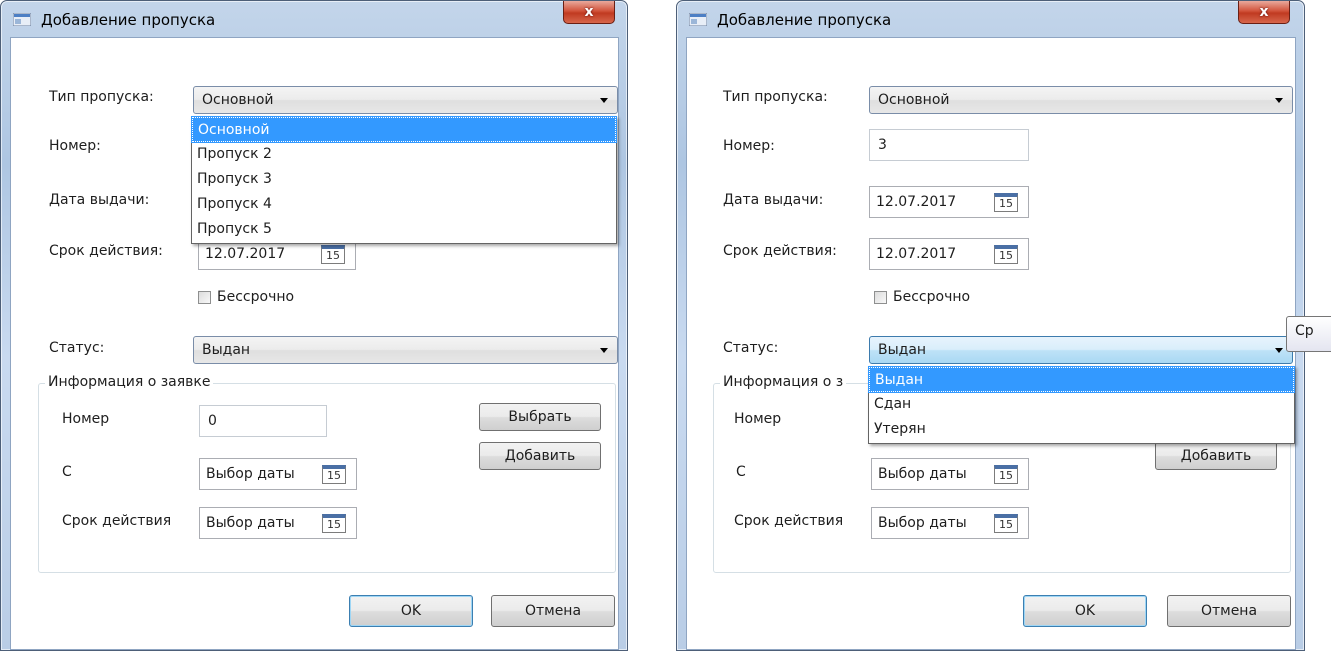  Describe the element at coordinates (263, 421) in the screenshot. I see `request-number-input: 0` at that location.